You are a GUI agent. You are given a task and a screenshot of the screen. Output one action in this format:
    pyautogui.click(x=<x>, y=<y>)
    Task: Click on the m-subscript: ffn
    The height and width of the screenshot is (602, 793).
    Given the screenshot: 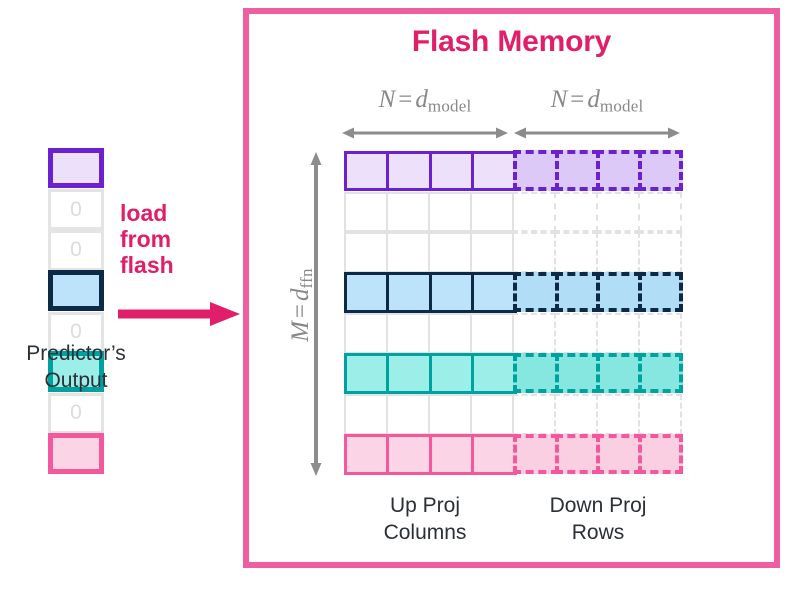 What is the action you would take?
    pyautogui.click(x=307, y=278)
    